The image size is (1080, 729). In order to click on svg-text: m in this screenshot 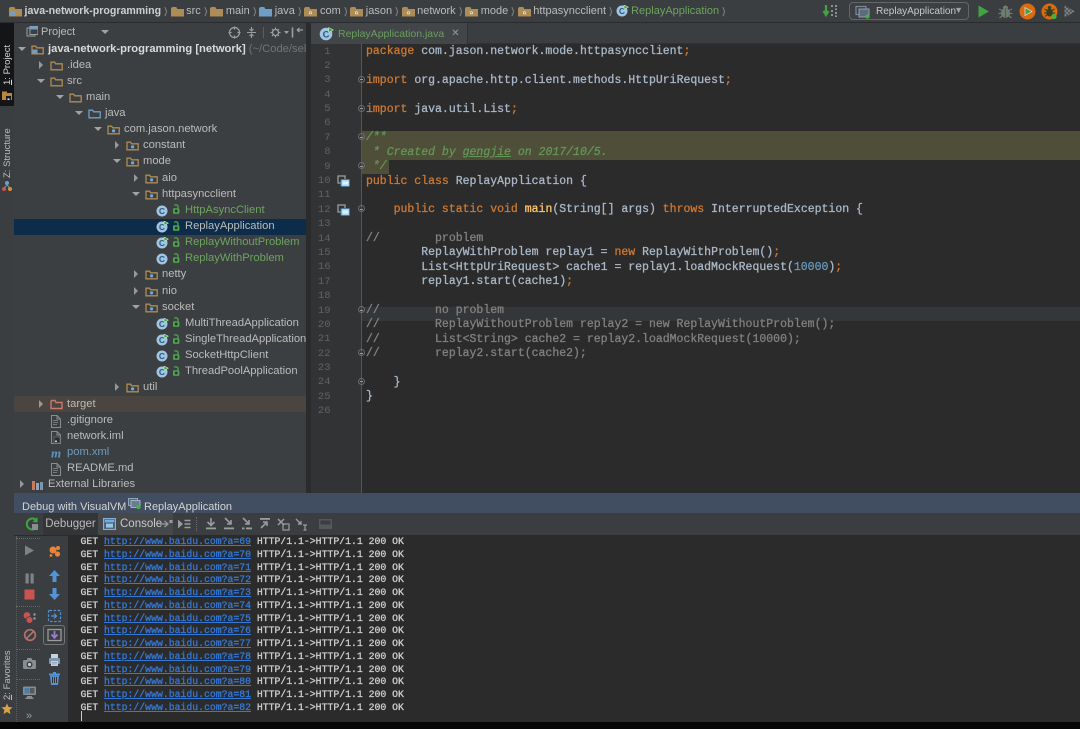, I will do `click(56, 453)`.